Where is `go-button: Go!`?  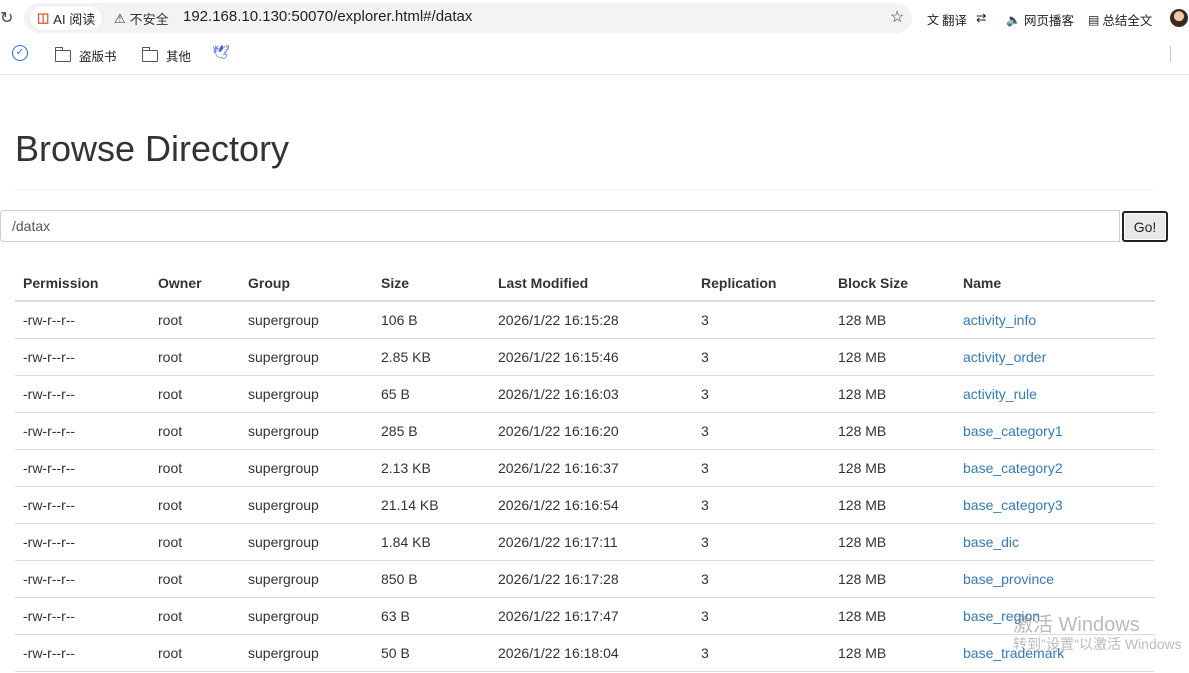
go-button: Go! is located at coordinates (1145, 226).